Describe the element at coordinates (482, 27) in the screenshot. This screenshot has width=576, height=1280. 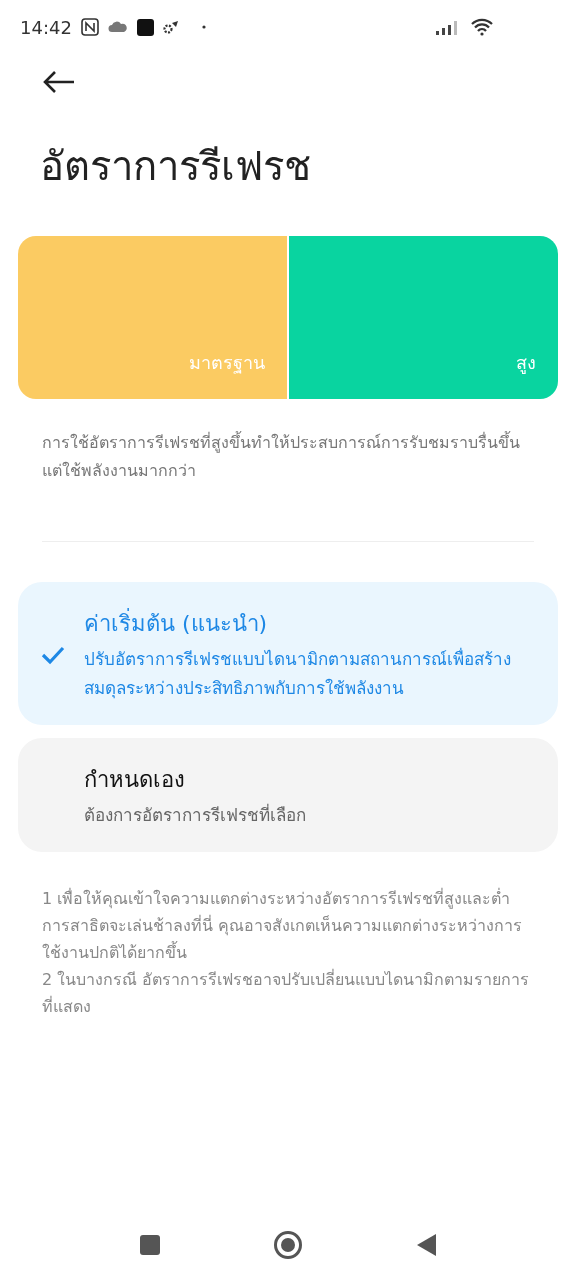
I see `wifi-icon` at that location.